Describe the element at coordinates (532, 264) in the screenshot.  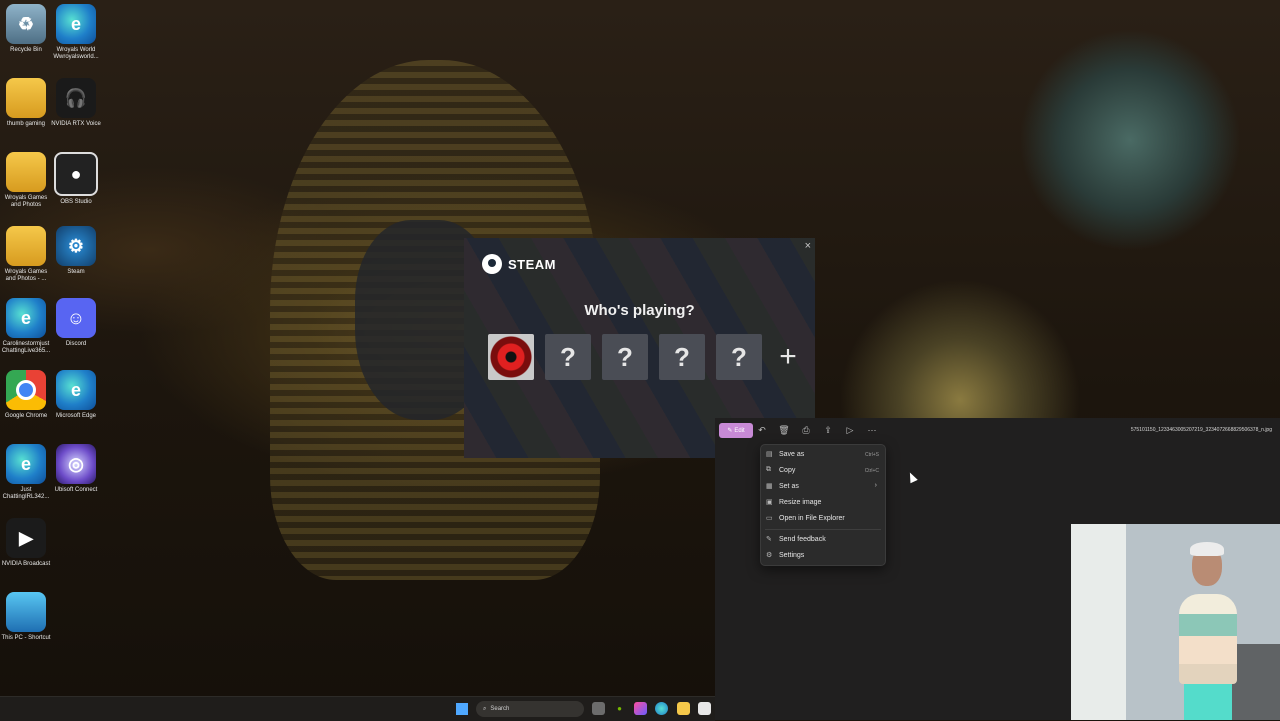
I see `steam-brand-text: STEAM` at that location.